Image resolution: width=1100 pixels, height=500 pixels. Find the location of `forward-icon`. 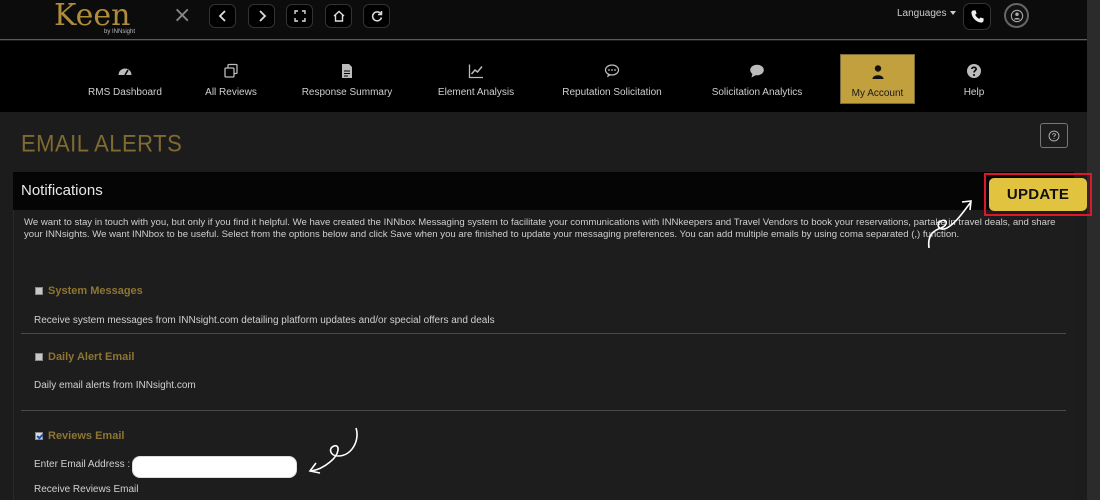

forward-icon is located at coordinates (262, 16).